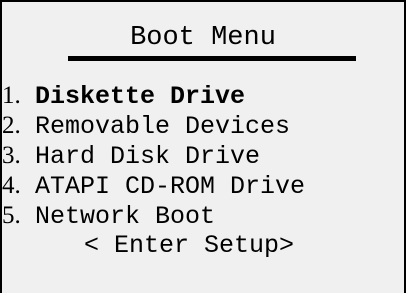 This screenshot has width=420, height=293. I want to click on title-underline, so click(212, 58).